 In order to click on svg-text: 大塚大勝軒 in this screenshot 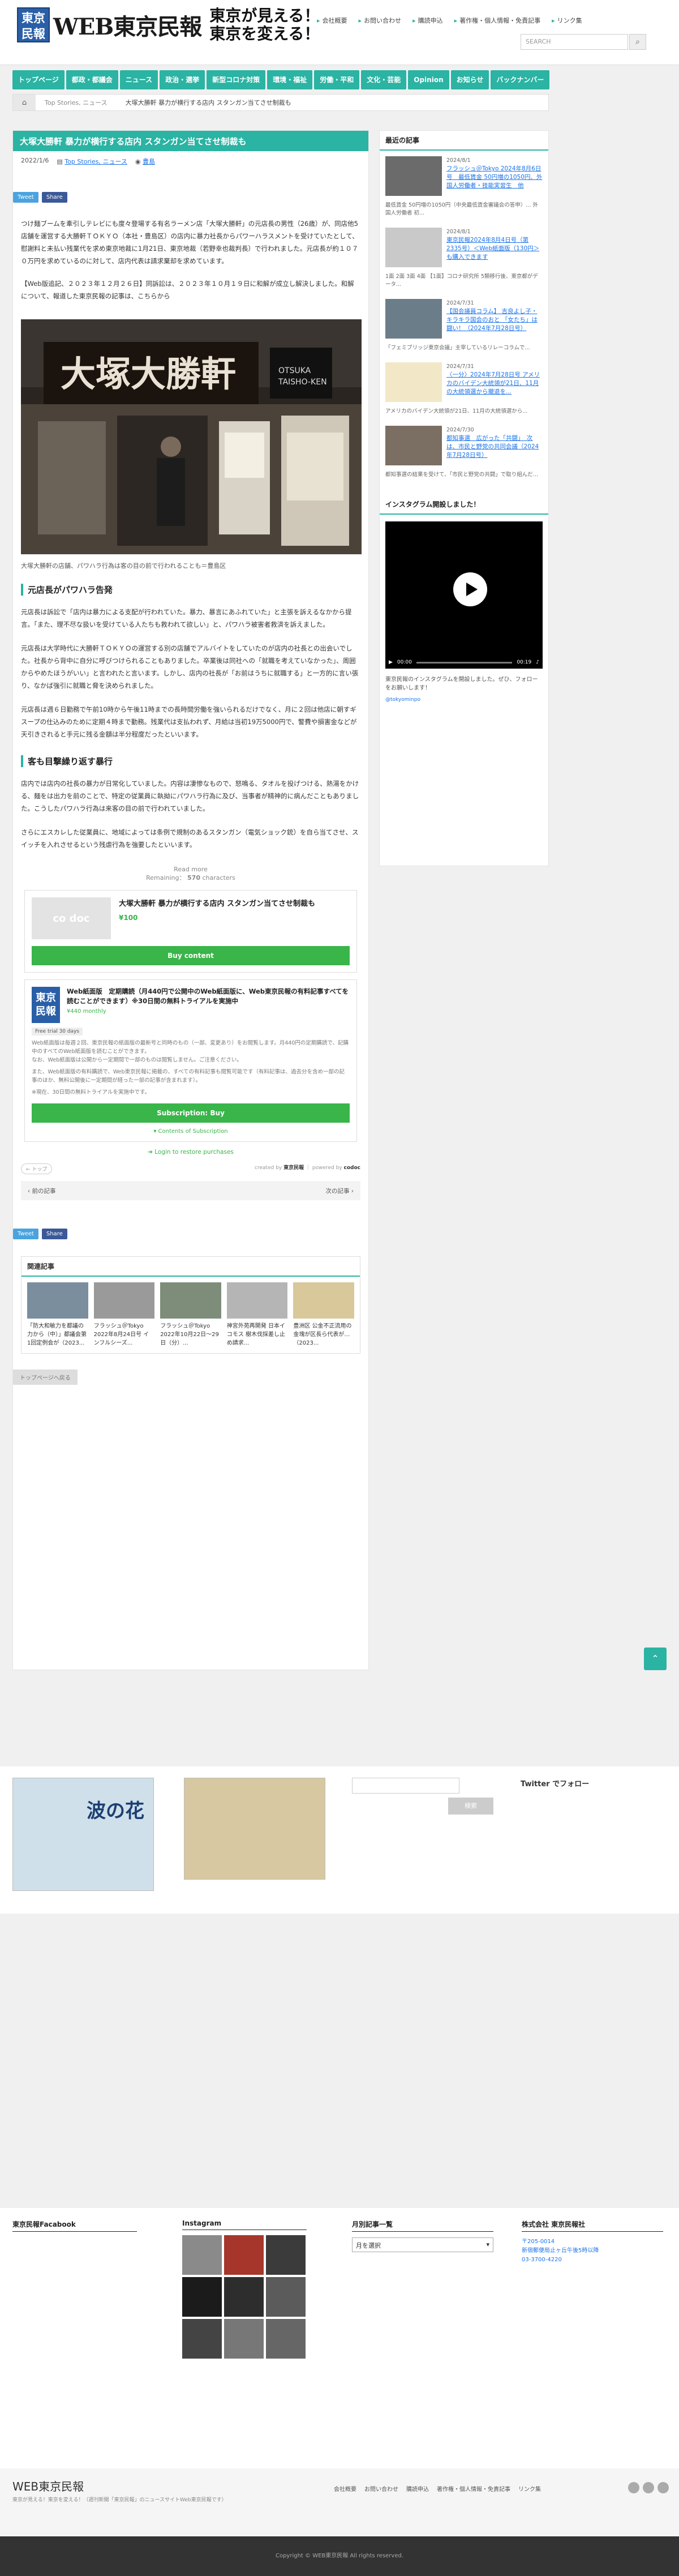, I will do `click(148, 374)`.